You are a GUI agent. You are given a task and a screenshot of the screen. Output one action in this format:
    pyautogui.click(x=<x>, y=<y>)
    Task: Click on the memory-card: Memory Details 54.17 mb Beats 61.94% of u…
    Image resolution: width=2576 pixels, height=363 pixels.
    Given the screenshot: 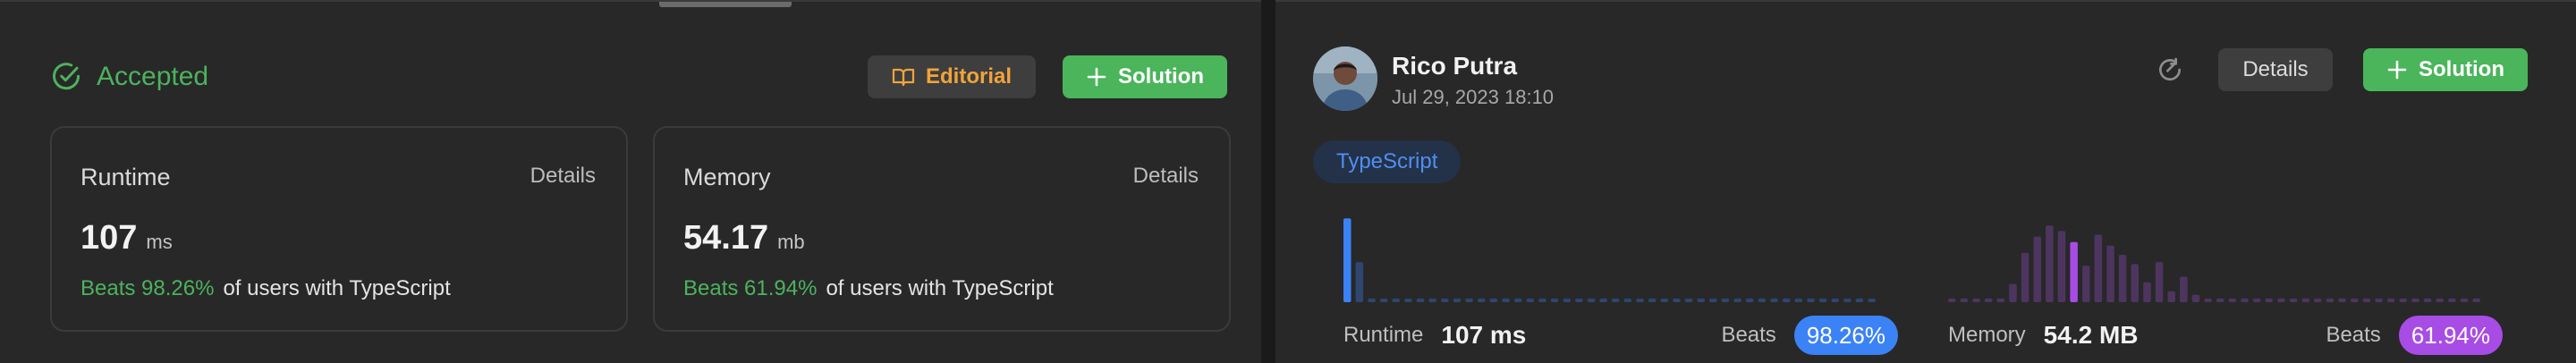 What is the action you would take?
    pyautogui.click(x=942, y=229)
    